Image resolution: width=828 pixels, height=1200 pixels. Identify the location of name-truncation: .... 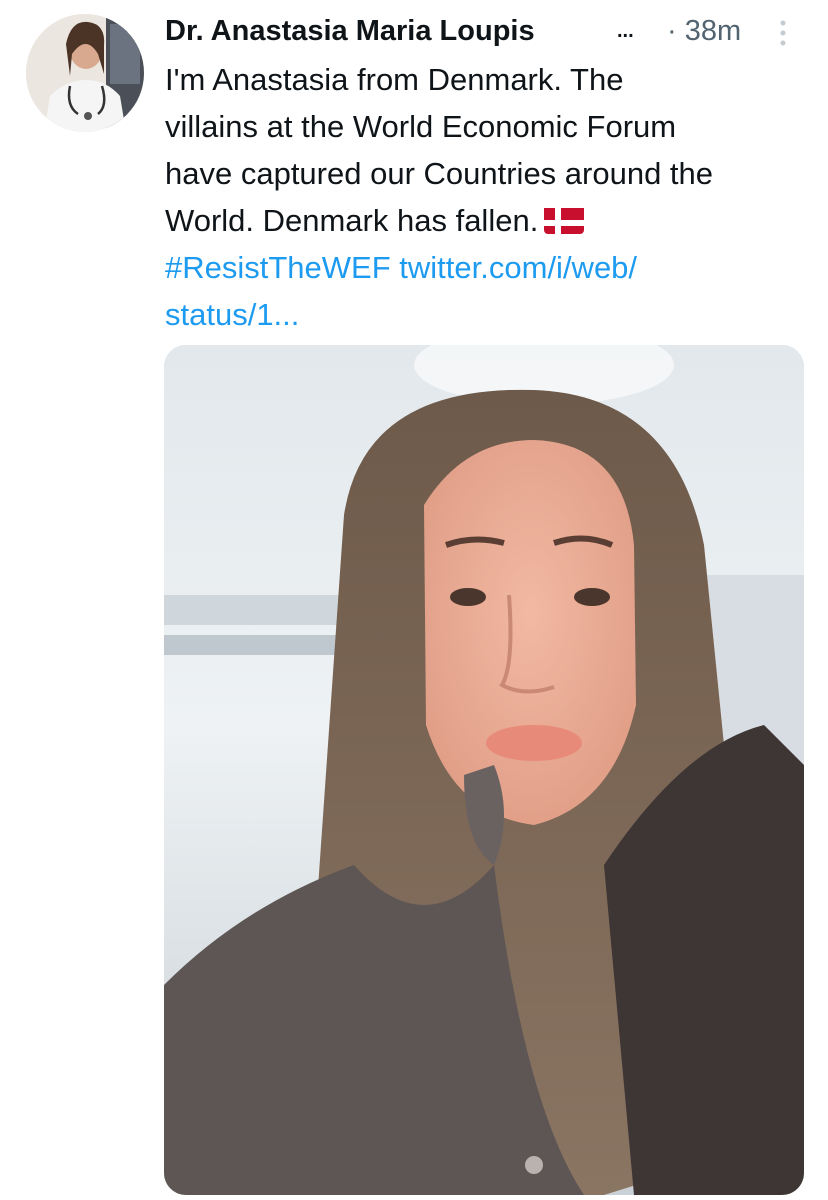
(625, 31).